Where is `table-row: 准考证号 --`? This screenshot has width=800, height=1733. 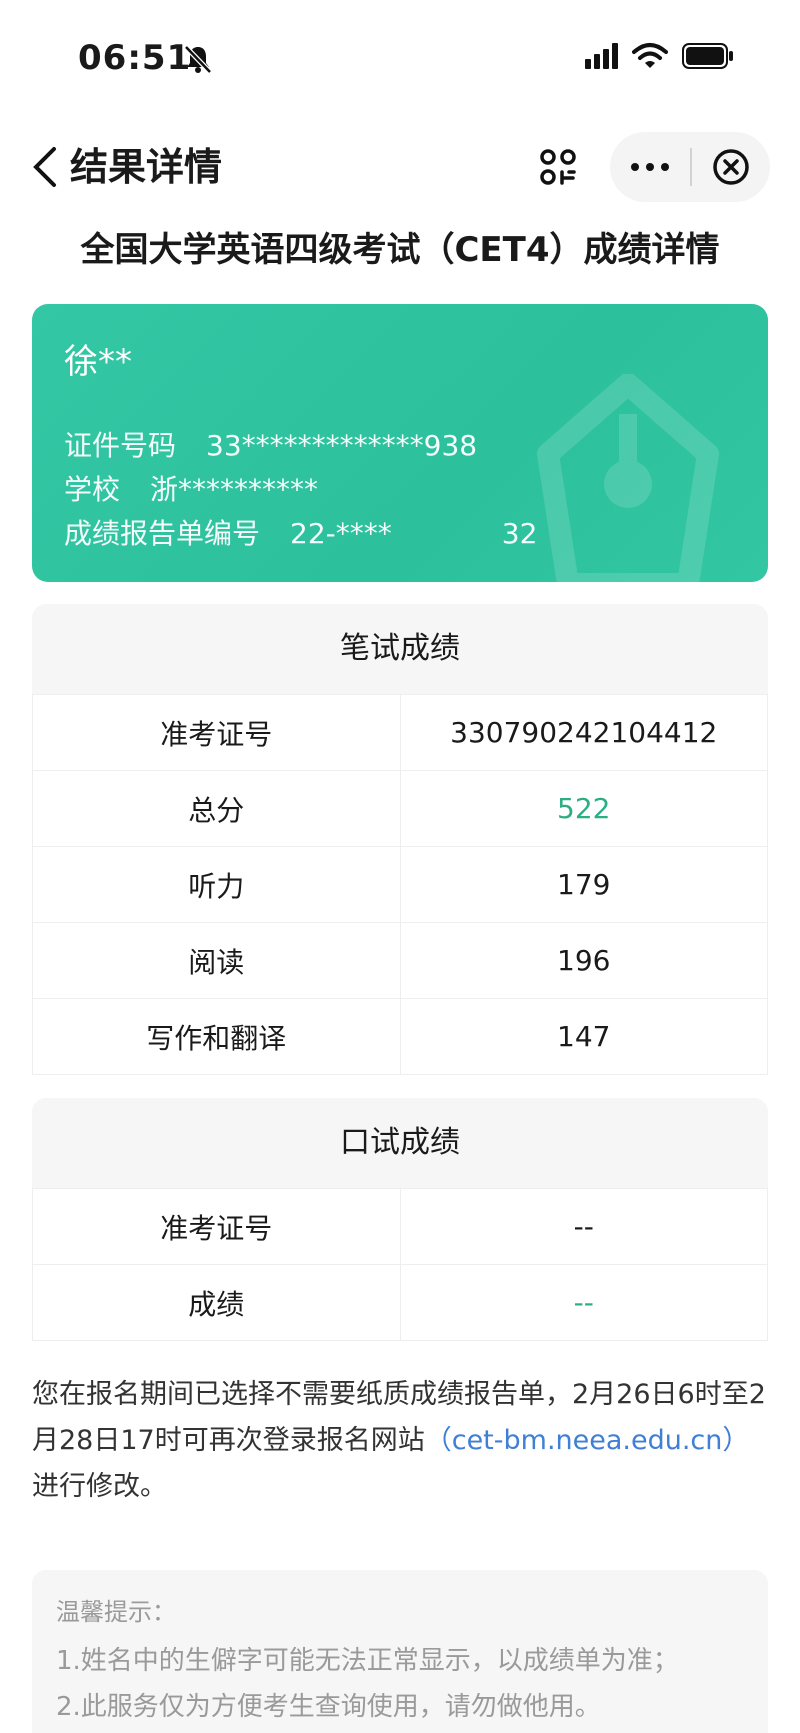 table-row: 准考证号 -- is located at coordinates (400, 1226).